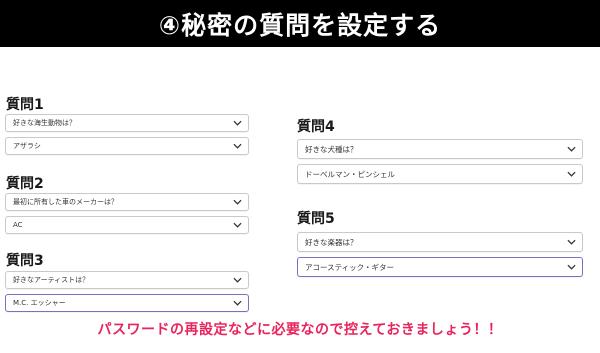 This screenshot has height=353, width=600. I want to click on question-1-heading: 質問1, so click(25, 105).